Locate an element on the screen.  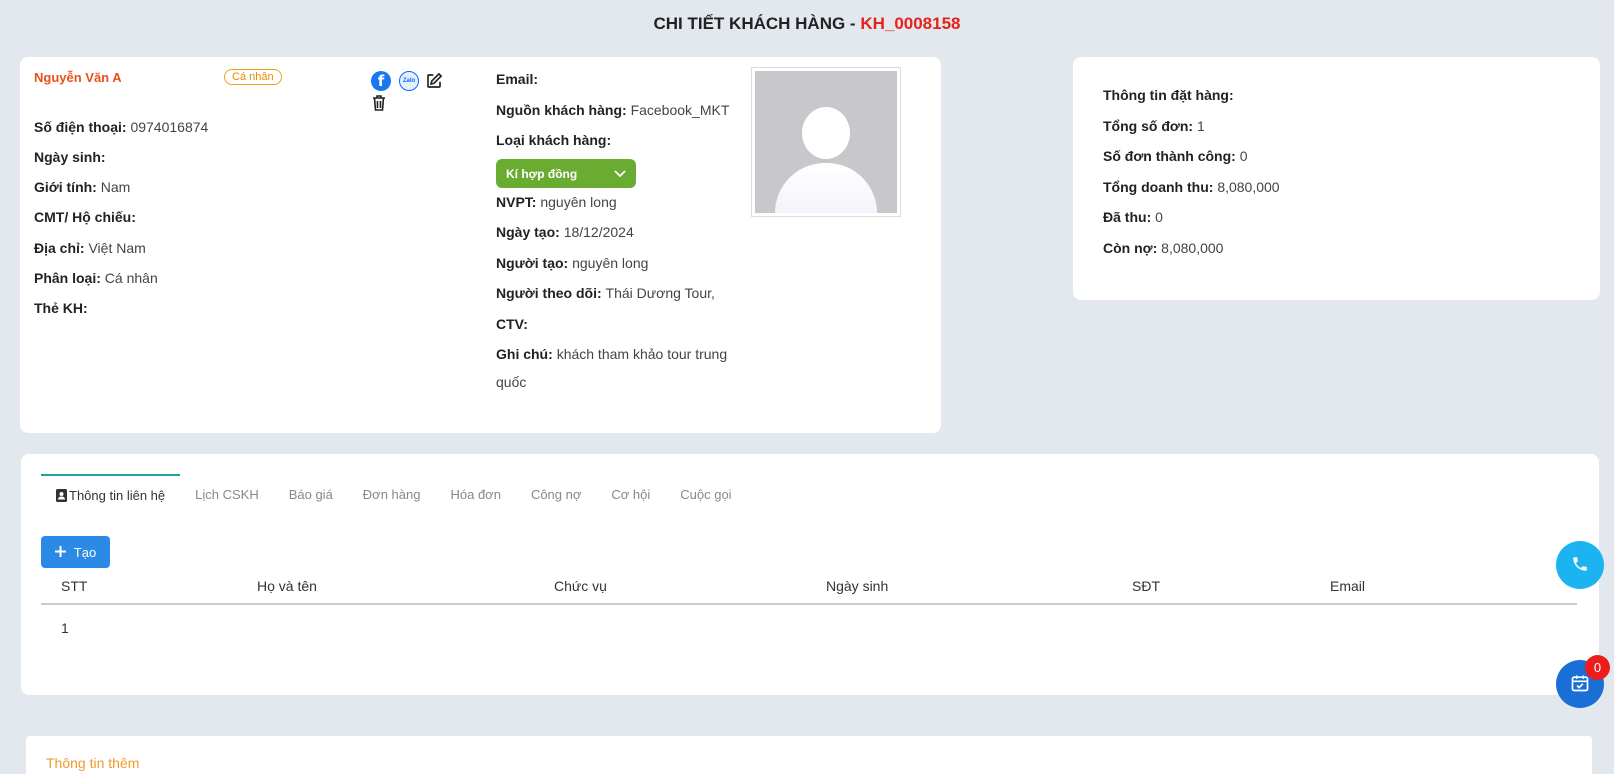
field-gender: Giới tính: Nam is located at coordinates (82, 187).